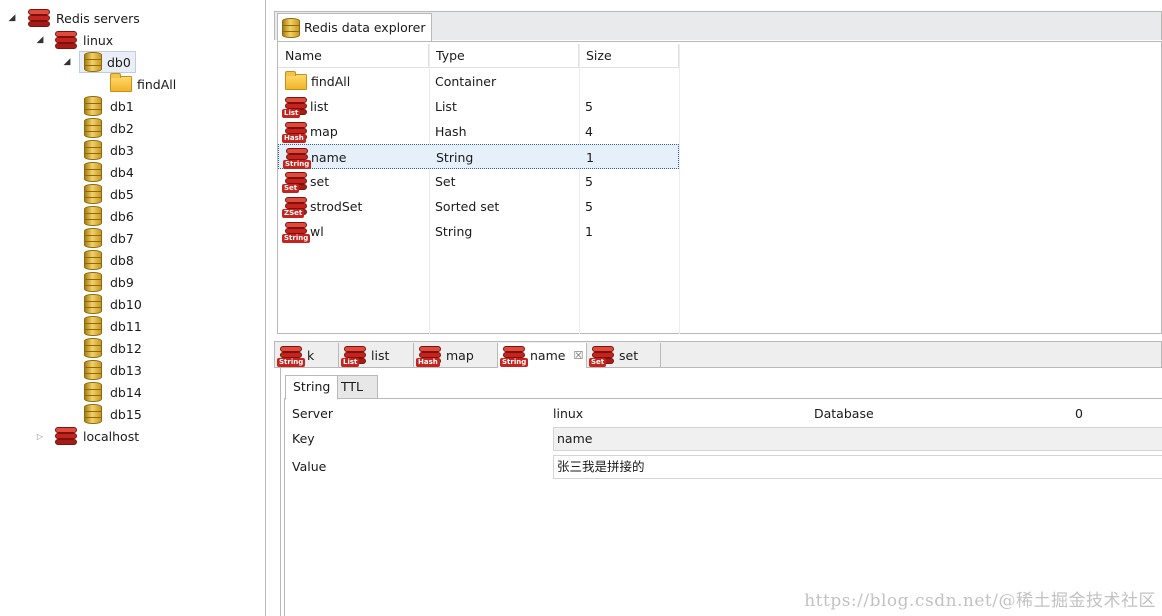 This screenshot has width=1162, height=616. Describe the element at coordinates (122, 216) in the screenshot. I see `tree-db-label: db6` at that location.